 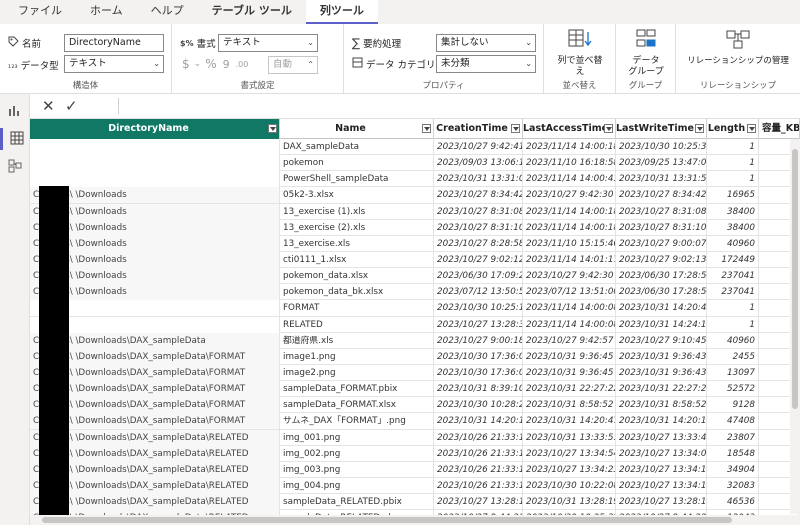 What do you see at coordinates (661, 147) in the screenshot?
I see `cell-lastwritetime: 2023/10/30 10:25:32` at bounding box center [661, 147].